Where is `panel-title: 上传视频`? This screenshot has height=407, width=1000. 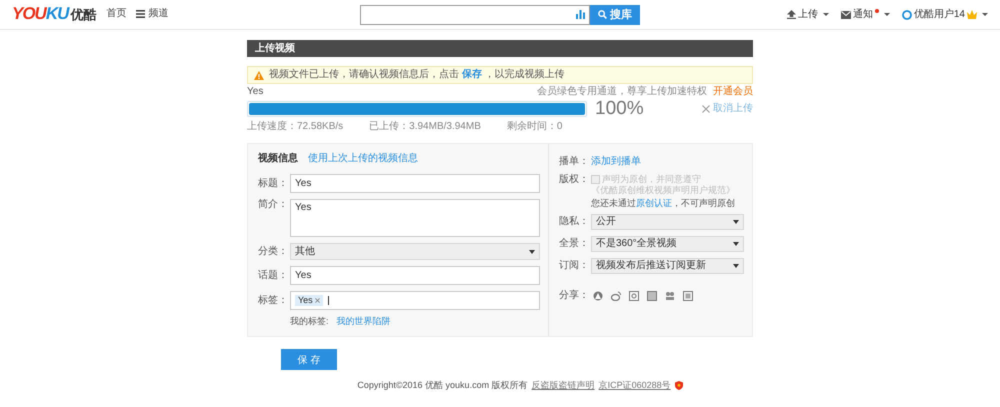 panel-title: 上传视频 is located at coordinates (500, 48).